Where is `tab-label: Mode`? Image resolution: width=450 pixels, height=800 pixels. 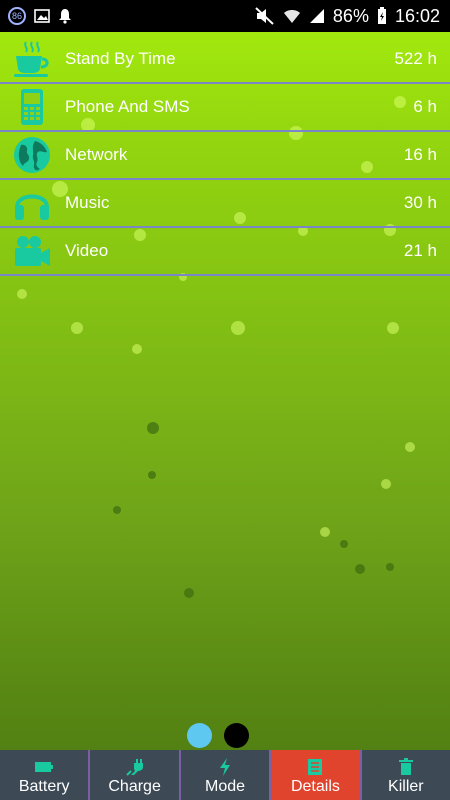
tab-label: Mode is located at coordinates (225, 786).